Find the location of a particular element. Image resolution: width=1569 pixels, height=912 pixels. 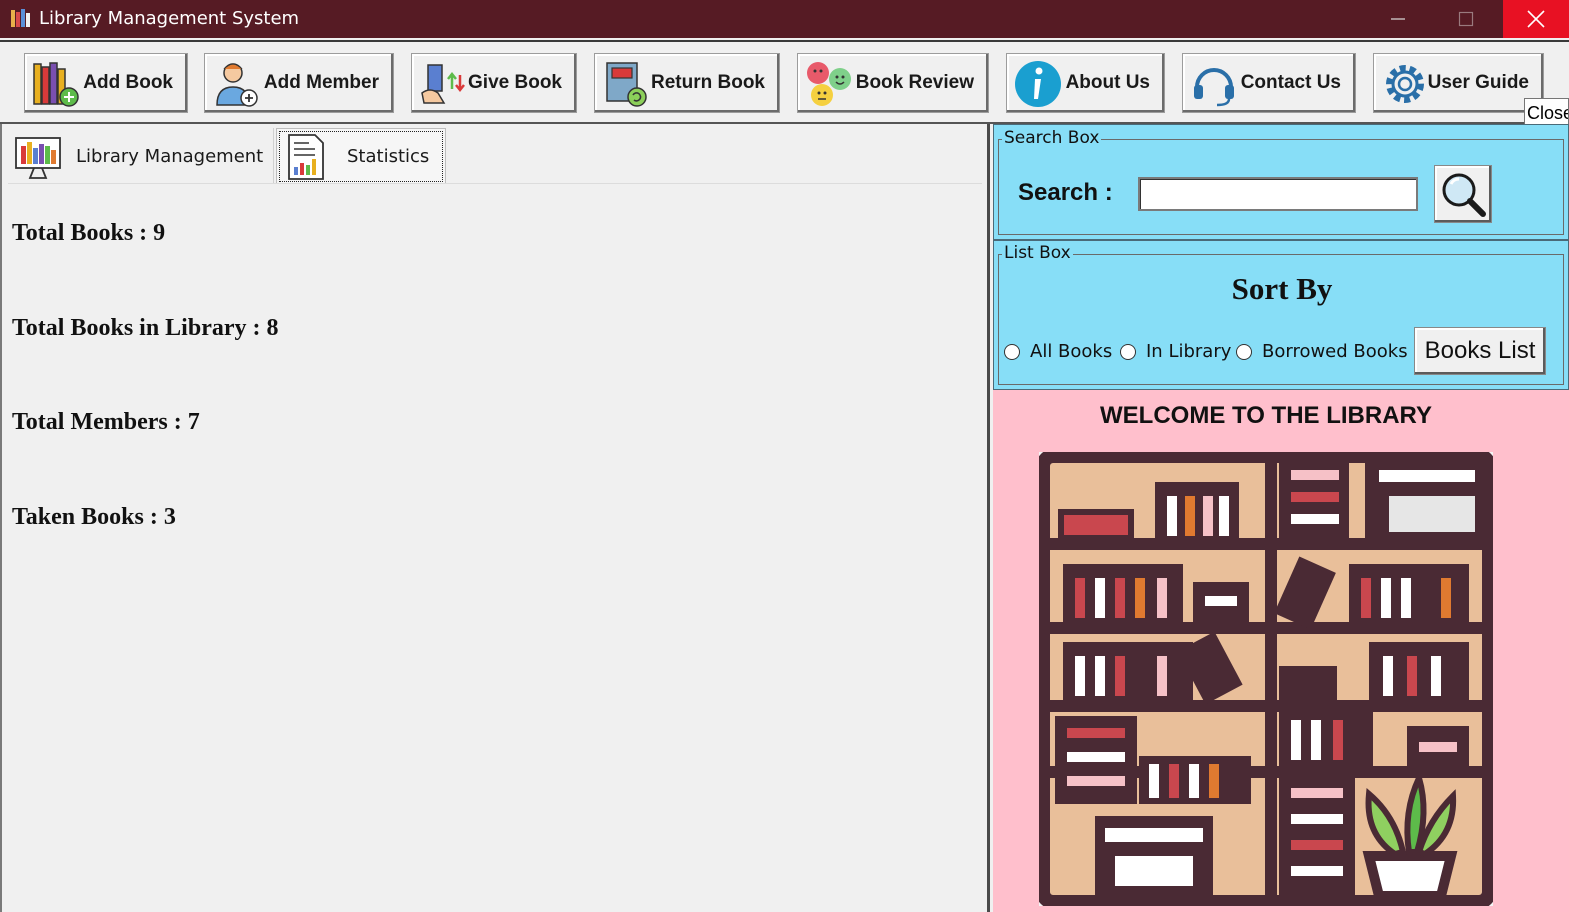

tab-library-management: Library Management is located at coordinates (141, 156).